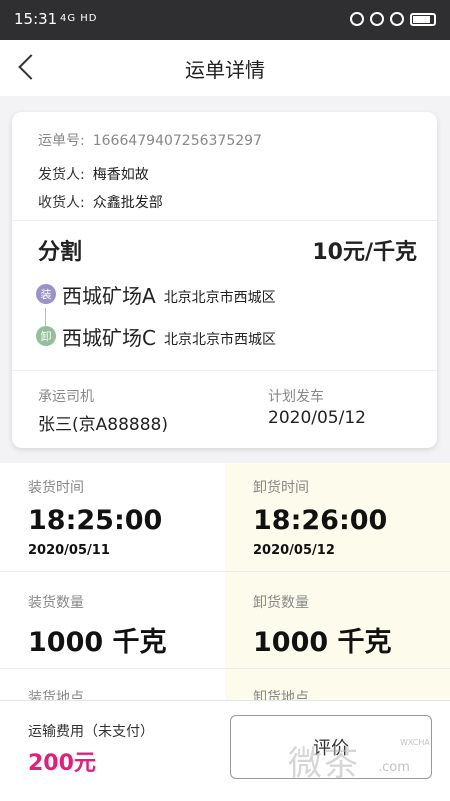 The image size is (450, 801). I want to click on battery-icon, so click(423, 19).